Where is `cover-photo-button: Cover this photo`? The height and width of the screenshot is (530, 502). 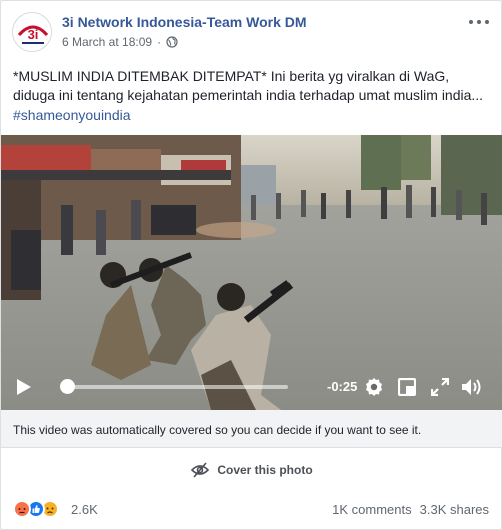 cover-photo-button: Cover this photo is located at coordinates (251, 470).